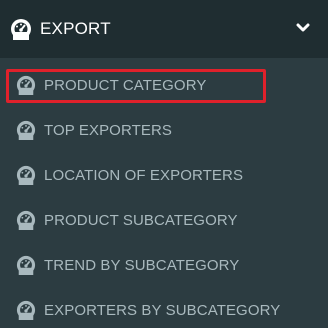 This screenshot has width=328, height=328. I want to click on submenu-item-top-exporters: TOP EXPORTERS, so click(164, 130).